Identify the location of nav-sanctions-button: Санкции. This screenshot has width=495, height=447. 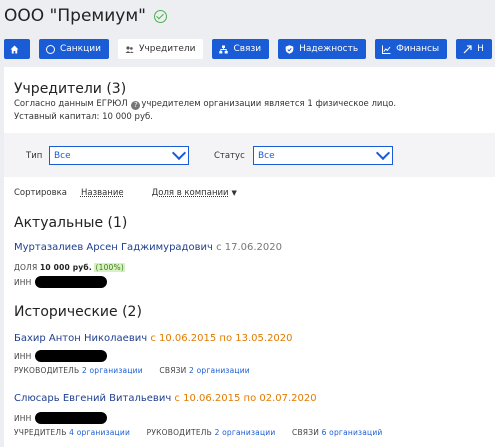
(74, 49).